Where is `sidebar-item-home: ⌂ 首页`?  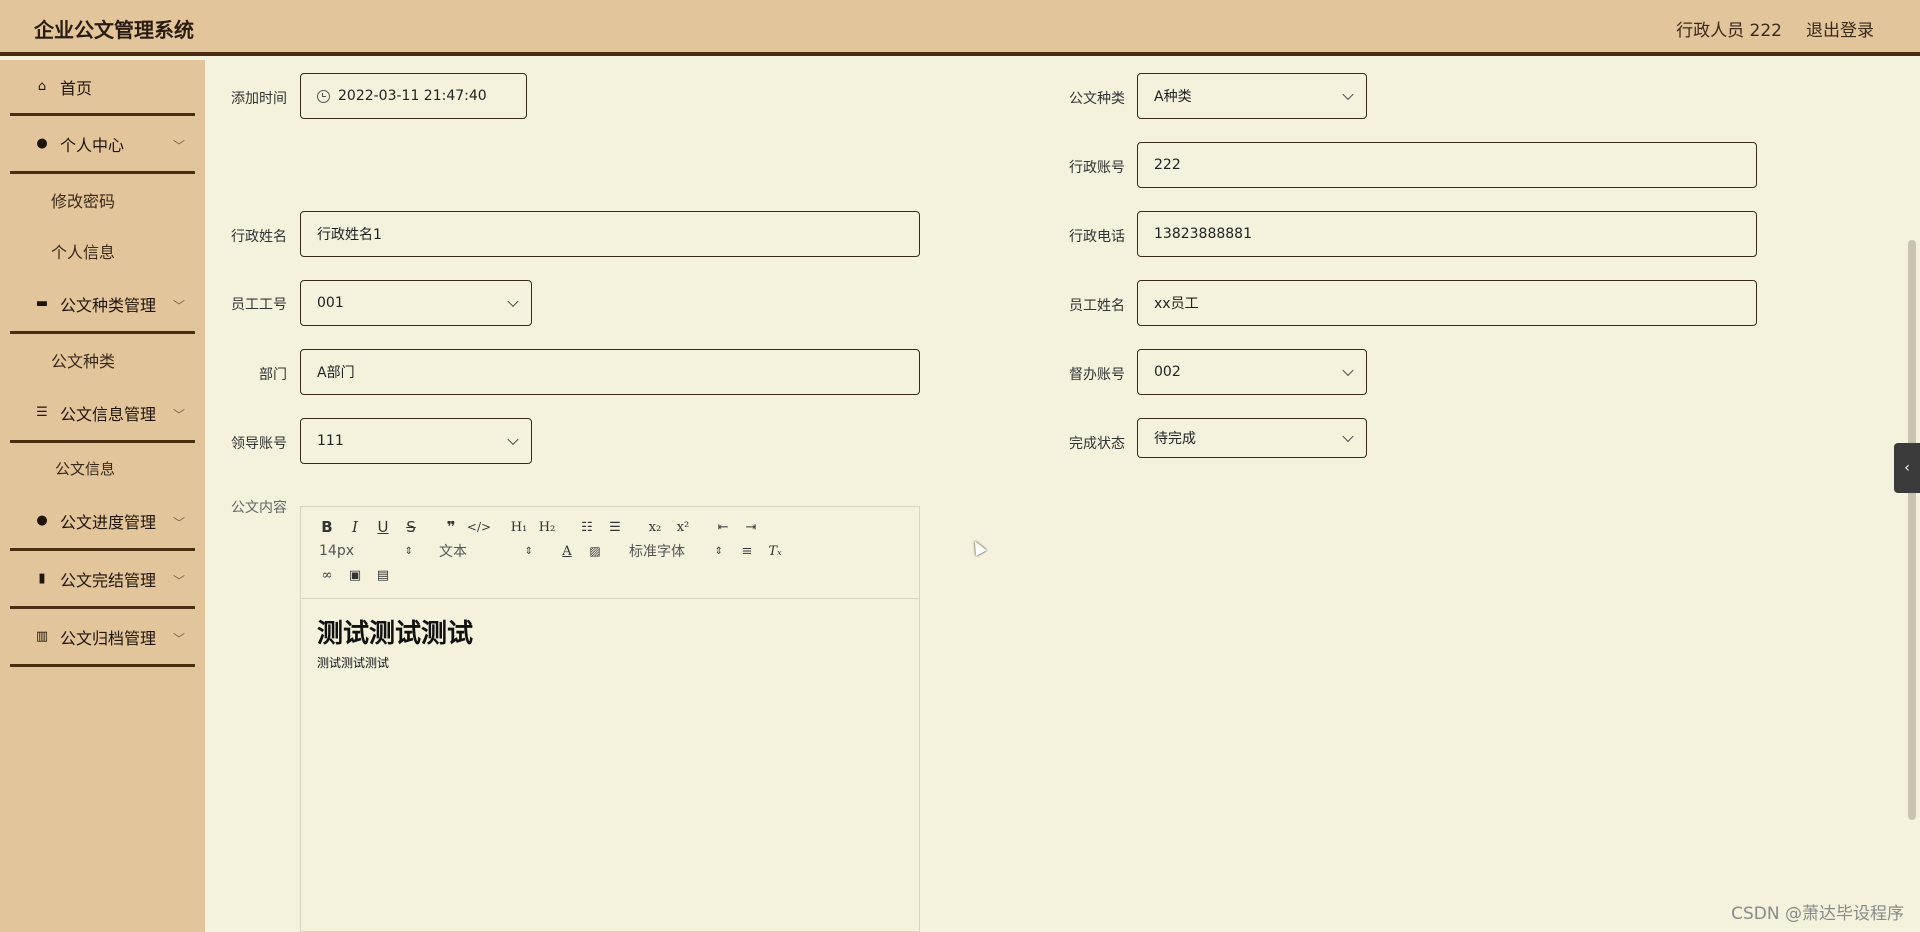
sidebar-item-home: ⌂ 首页 is located at coordinates (102, 88).